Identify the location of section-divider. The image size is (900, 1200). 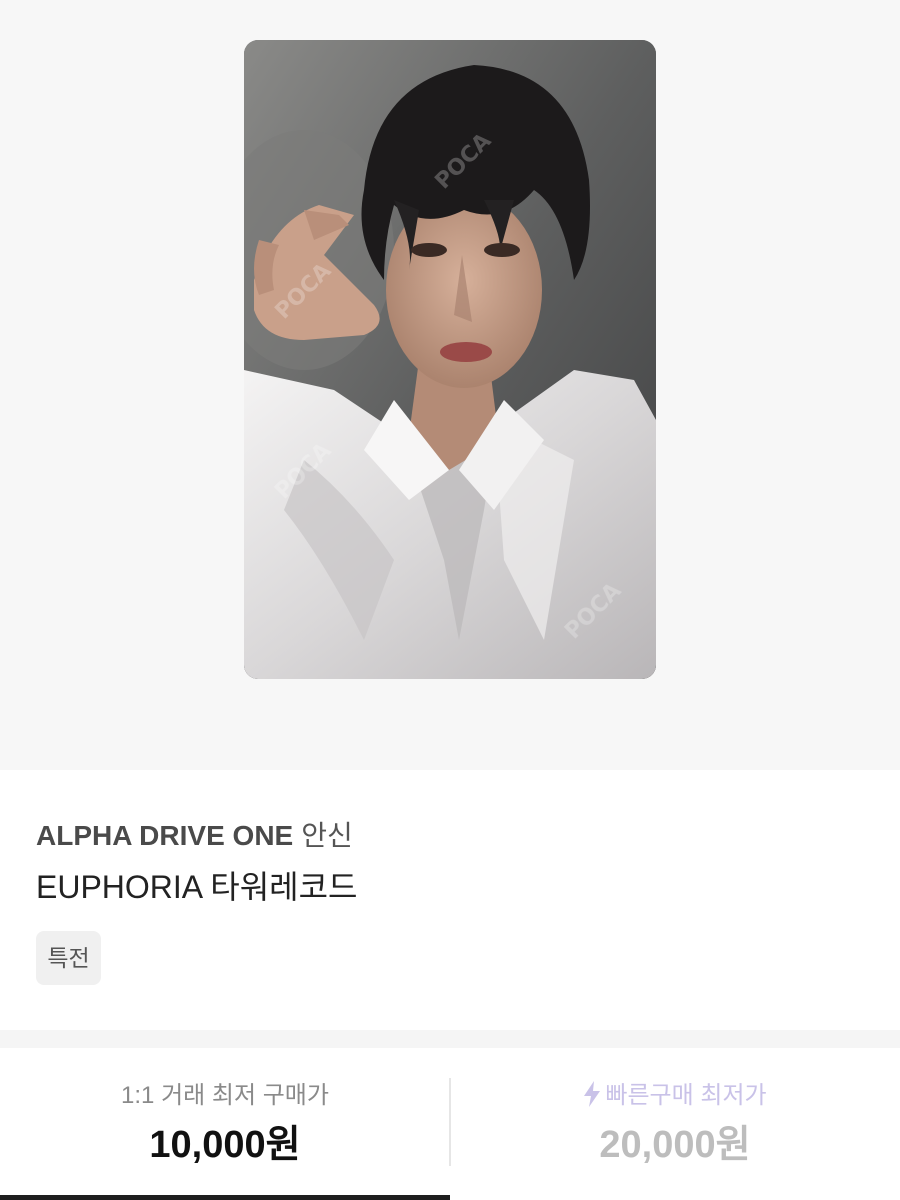
(450, 1039).